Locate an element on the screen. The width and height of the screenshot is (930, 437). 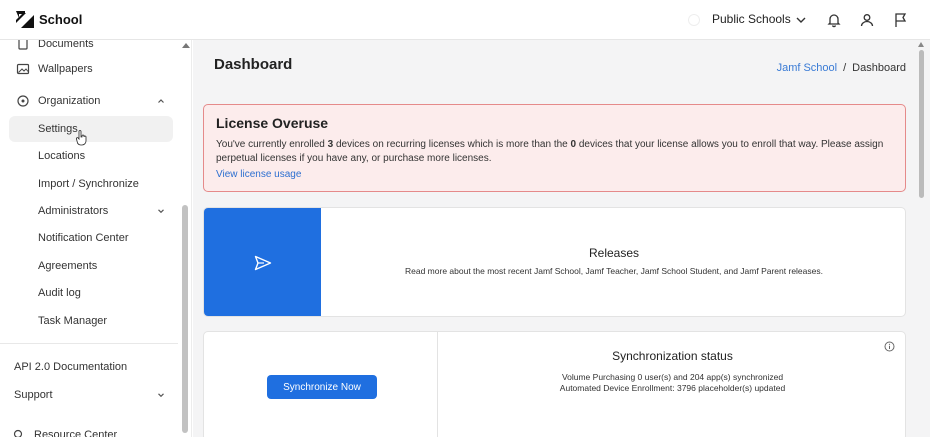
sidebar-item-label: Settings is located at coordinates (58, 129).